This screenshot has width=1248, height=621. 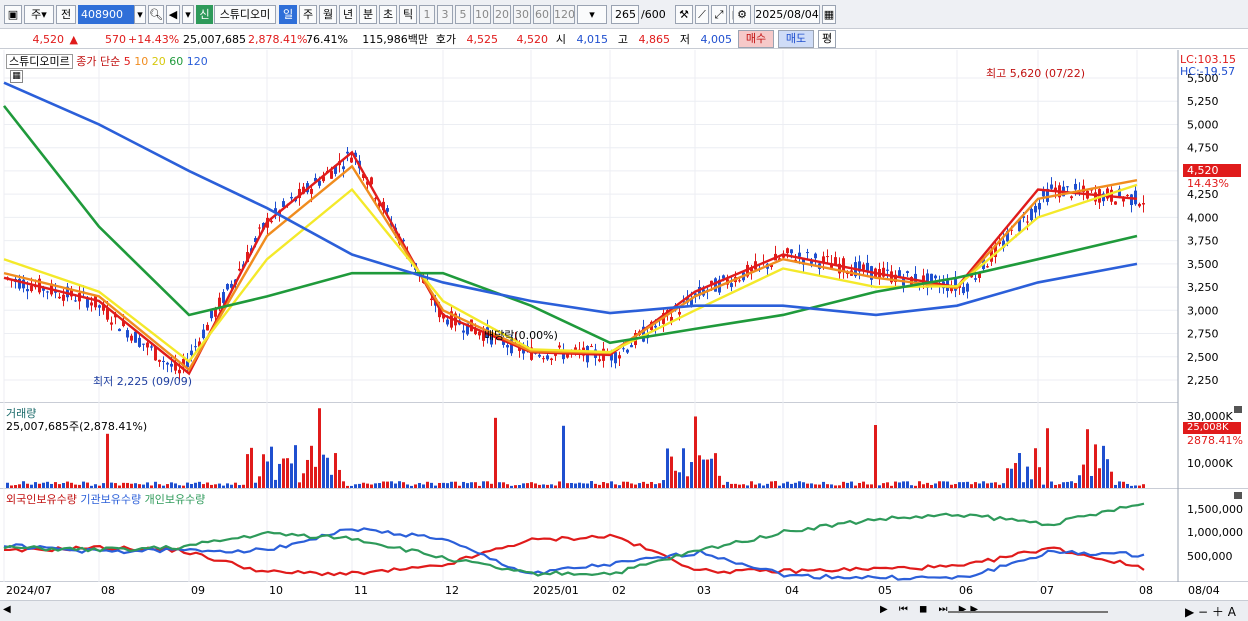 I want to click on period-day-tab: 일, so click(x=288, y=14).